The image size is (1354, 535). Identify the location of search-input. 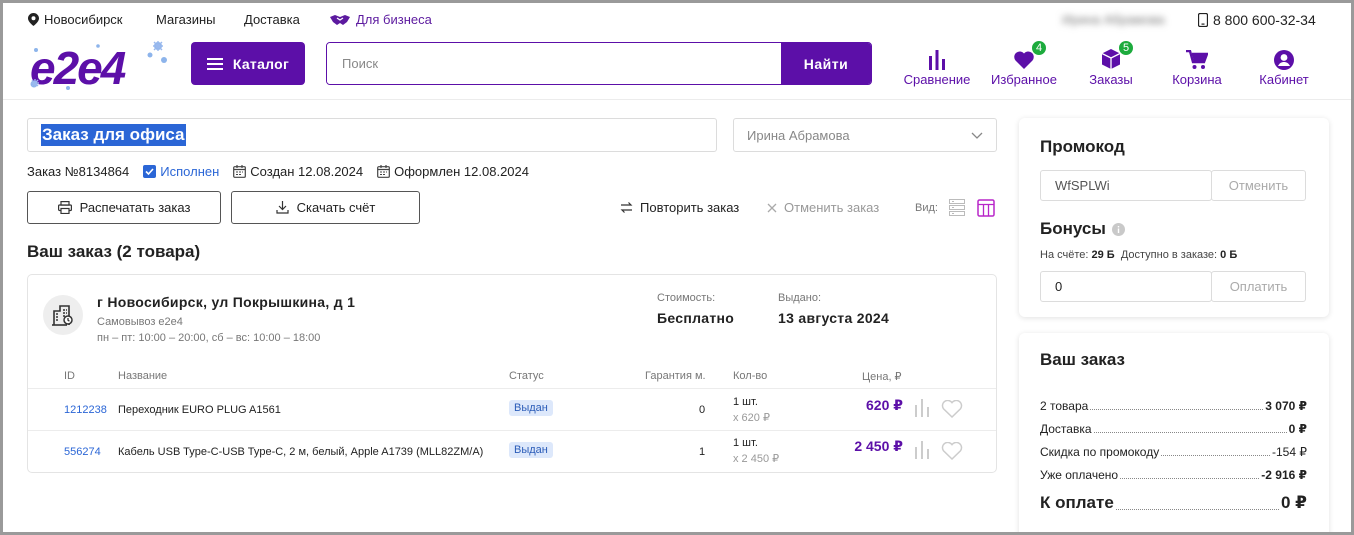
(554, 63).